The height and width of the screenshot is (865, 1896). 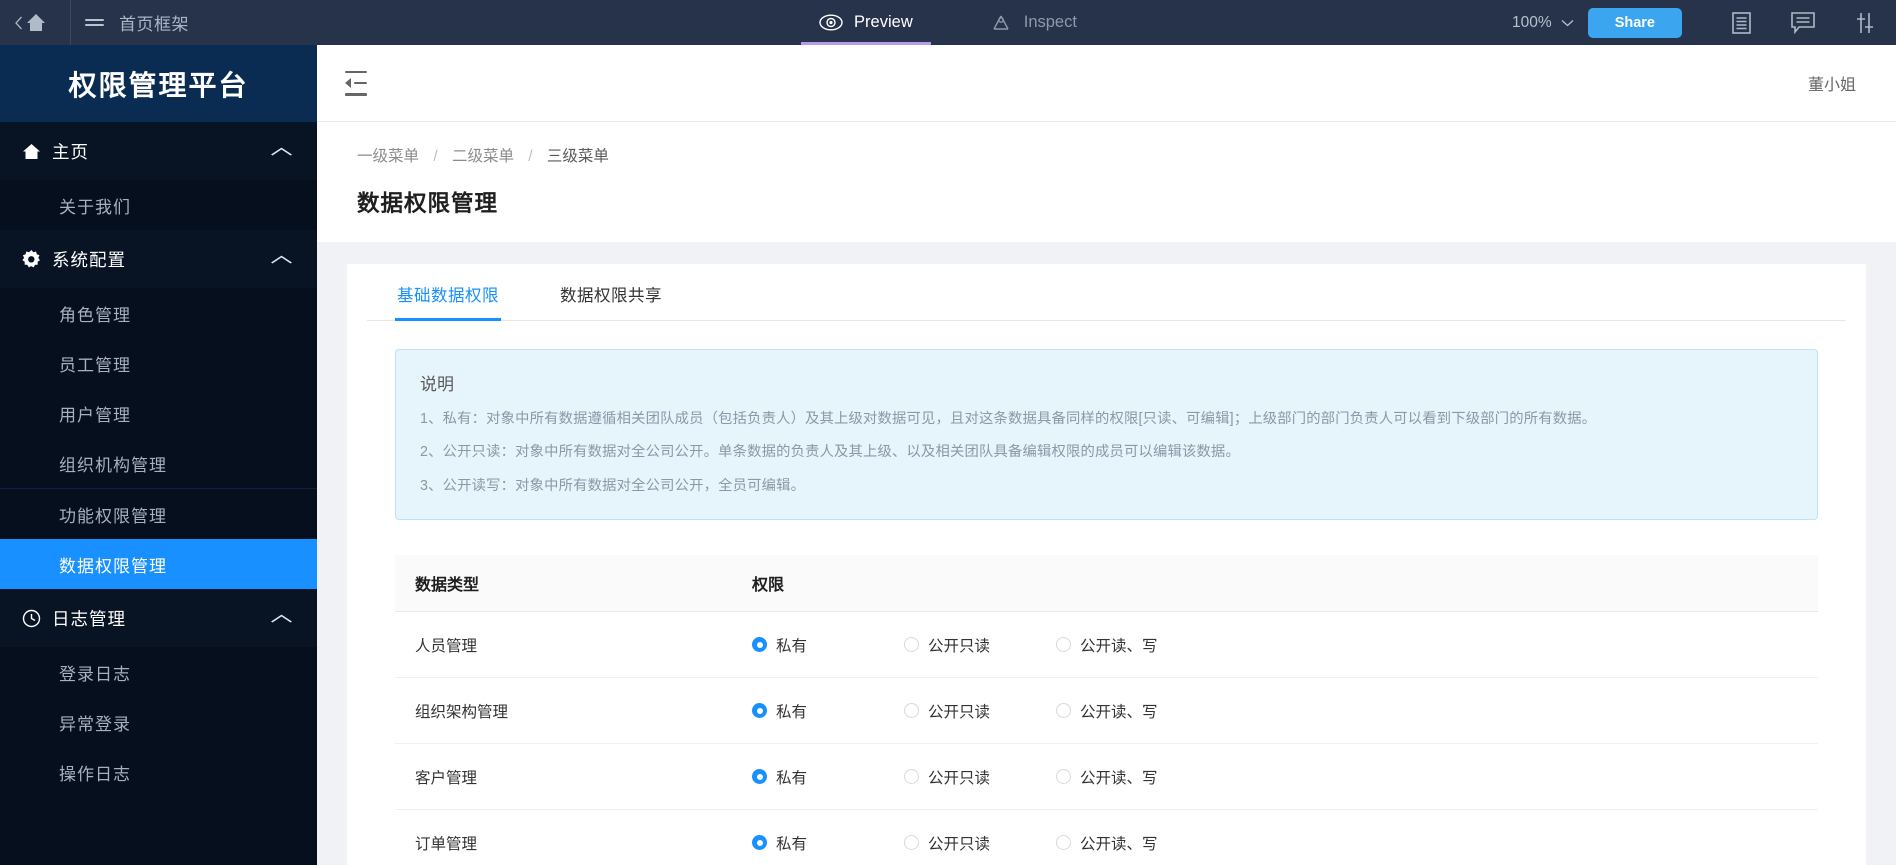 What do you see at coordinates (158, 205) in the screenshot?
I see `sidebar-item-about-us: 关于我们` at bounding box center [158, 205].